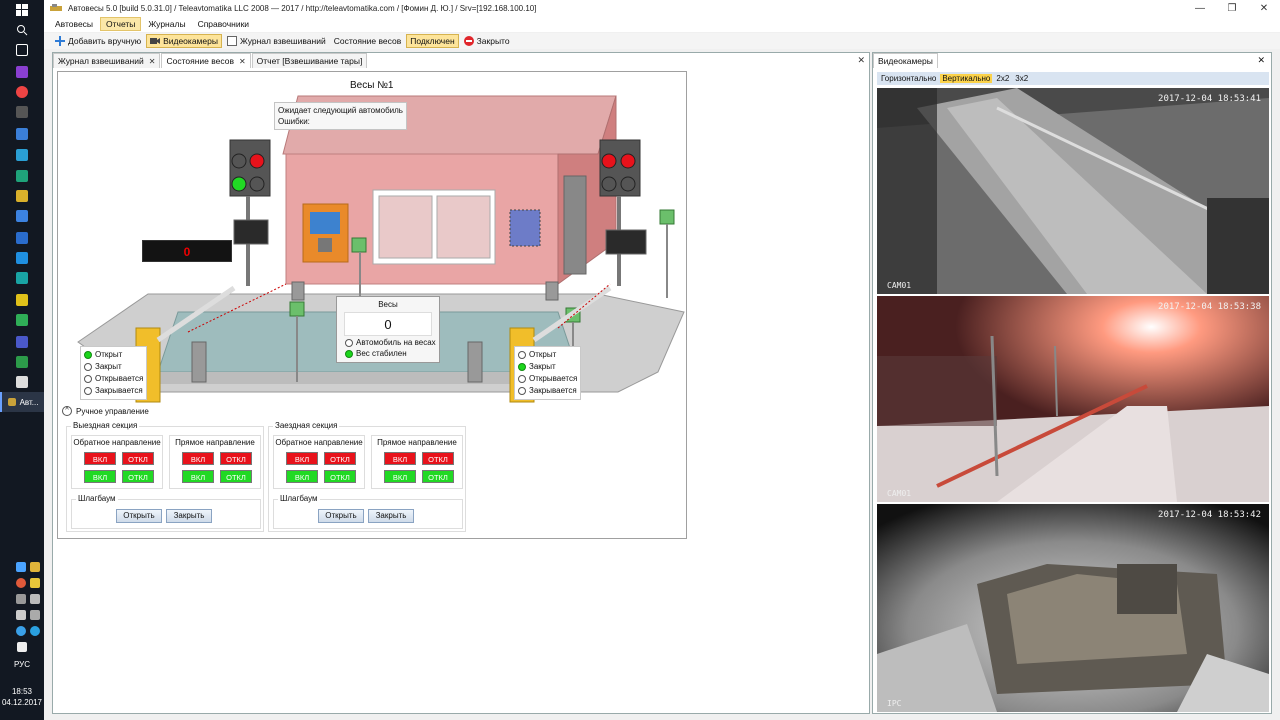 The height and width of the screenshot is (720, 1280). Describe the element at coordinates (1073, 399) in the screenshot. I see `camera-view-2: 2017-12-04 18:53:38 CAM01` at that location.